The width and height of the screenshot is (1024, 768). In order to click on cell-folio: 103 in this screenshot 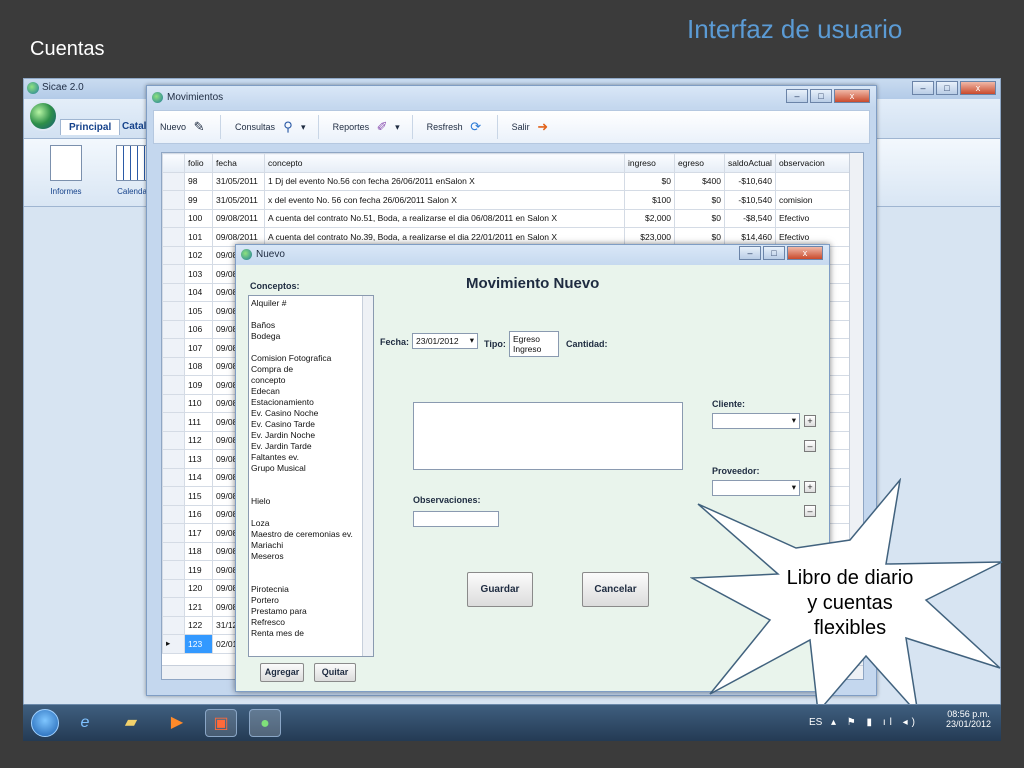, I will do `click(198, 274)`.